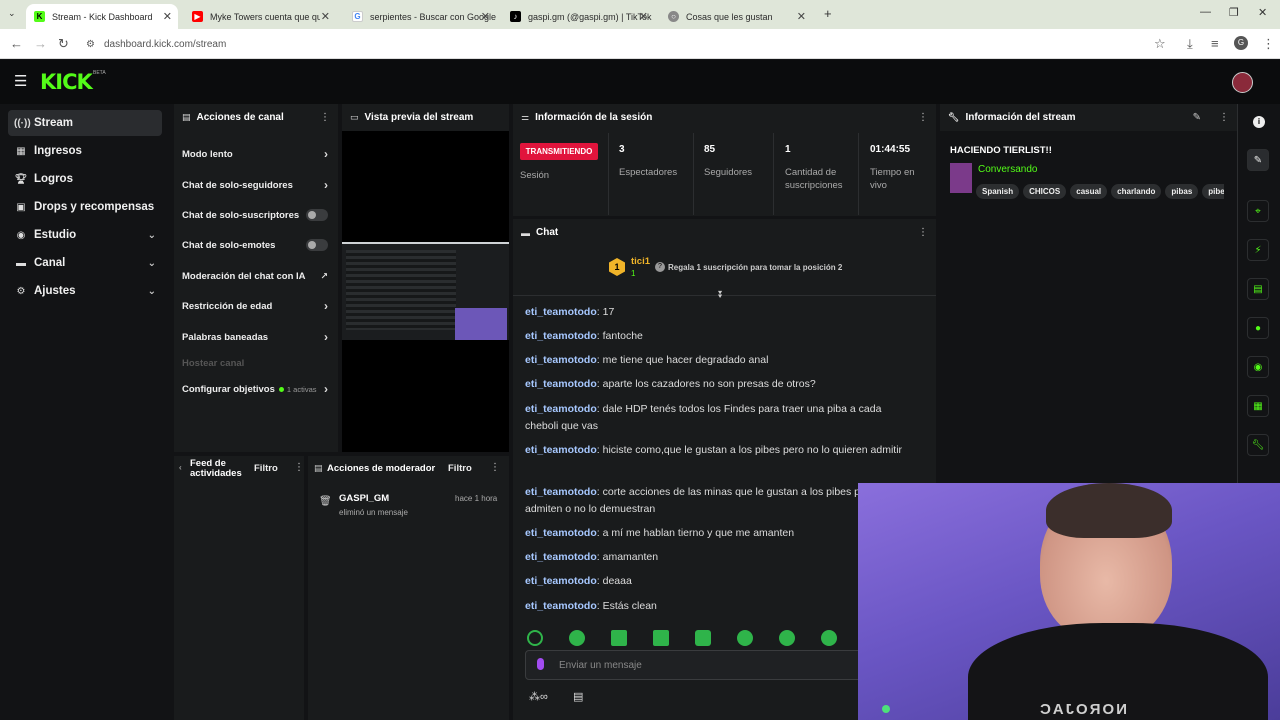  I want to click on info-icon: i, so click(1259, 122).